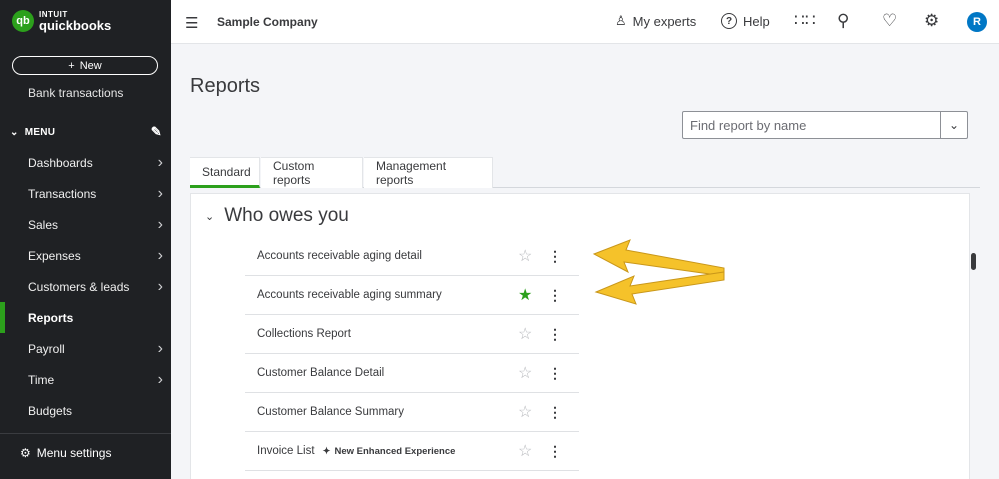 The width and height of the screenshot is (999, 479). Describe the element at coordinates (621, 20) in the screenshot. I see `person-icon: ♙` at that location.